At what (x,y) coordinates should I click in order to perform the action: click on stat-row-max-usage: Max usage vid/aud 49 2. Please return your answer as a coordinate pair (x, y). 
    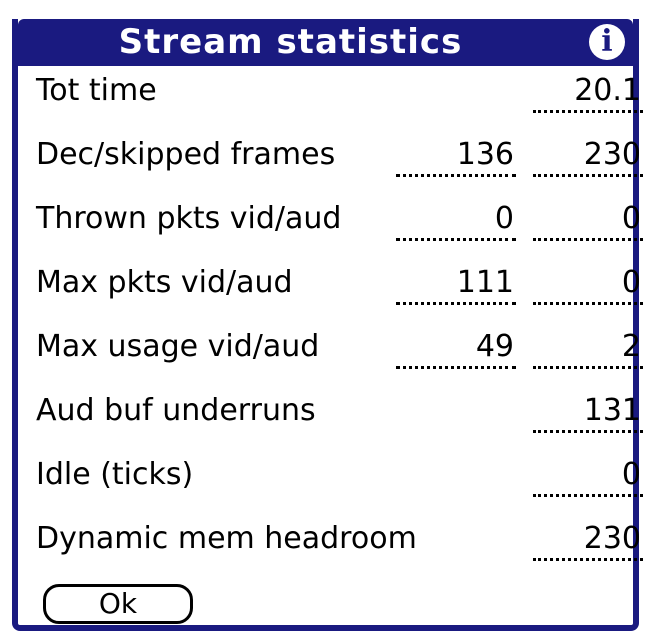
    Looking at the image, I should click on (330, 350).